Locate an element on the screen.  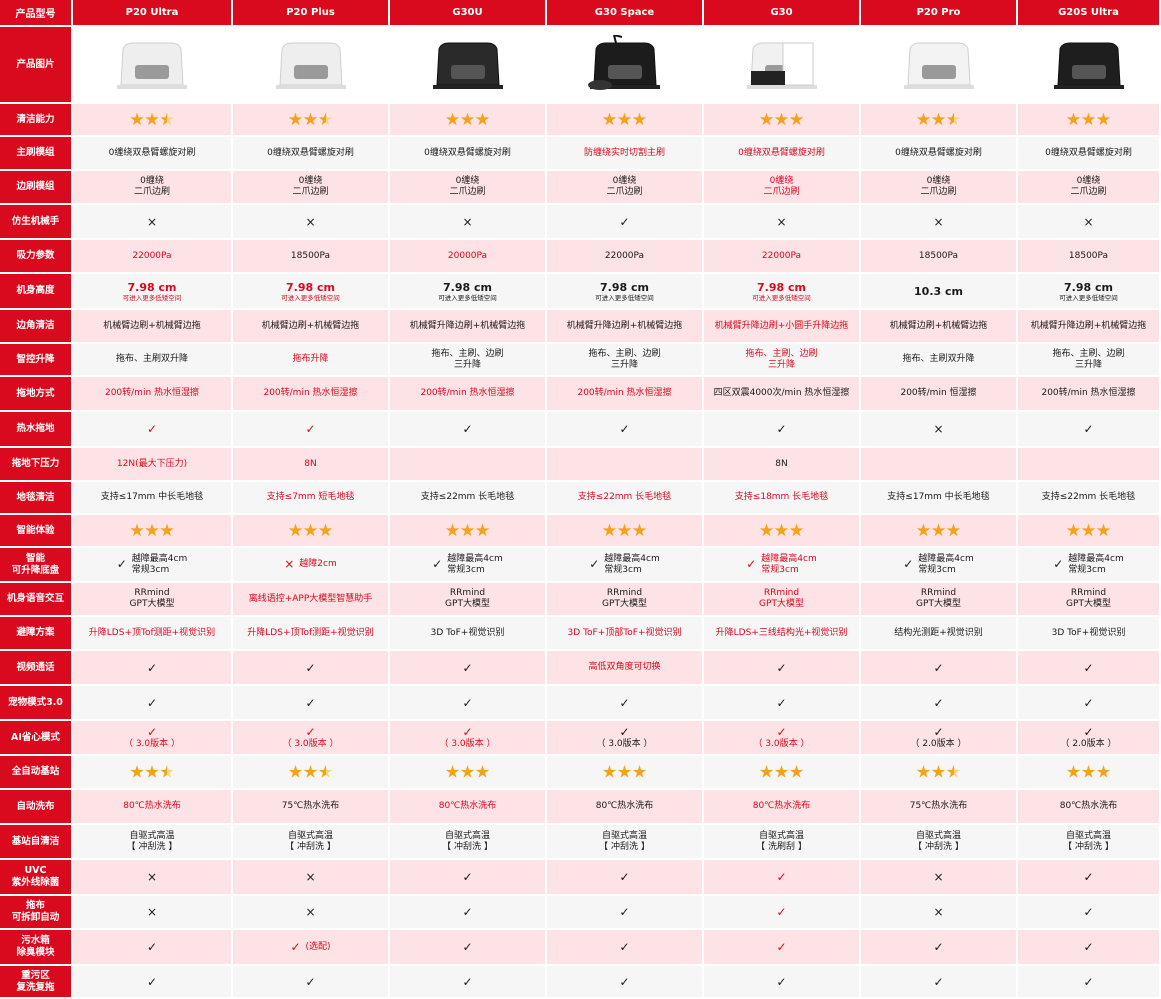
spec-cell: 75℃热水洗布 is located at coordinates (310, 806).